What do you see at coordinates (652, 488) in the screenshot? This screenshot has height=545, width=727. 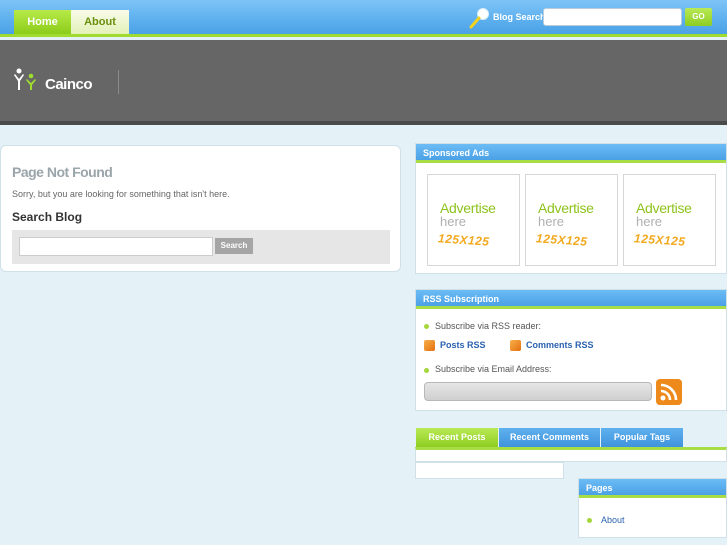 I see `pages-title: Pages` at bounding box center [652, 488].